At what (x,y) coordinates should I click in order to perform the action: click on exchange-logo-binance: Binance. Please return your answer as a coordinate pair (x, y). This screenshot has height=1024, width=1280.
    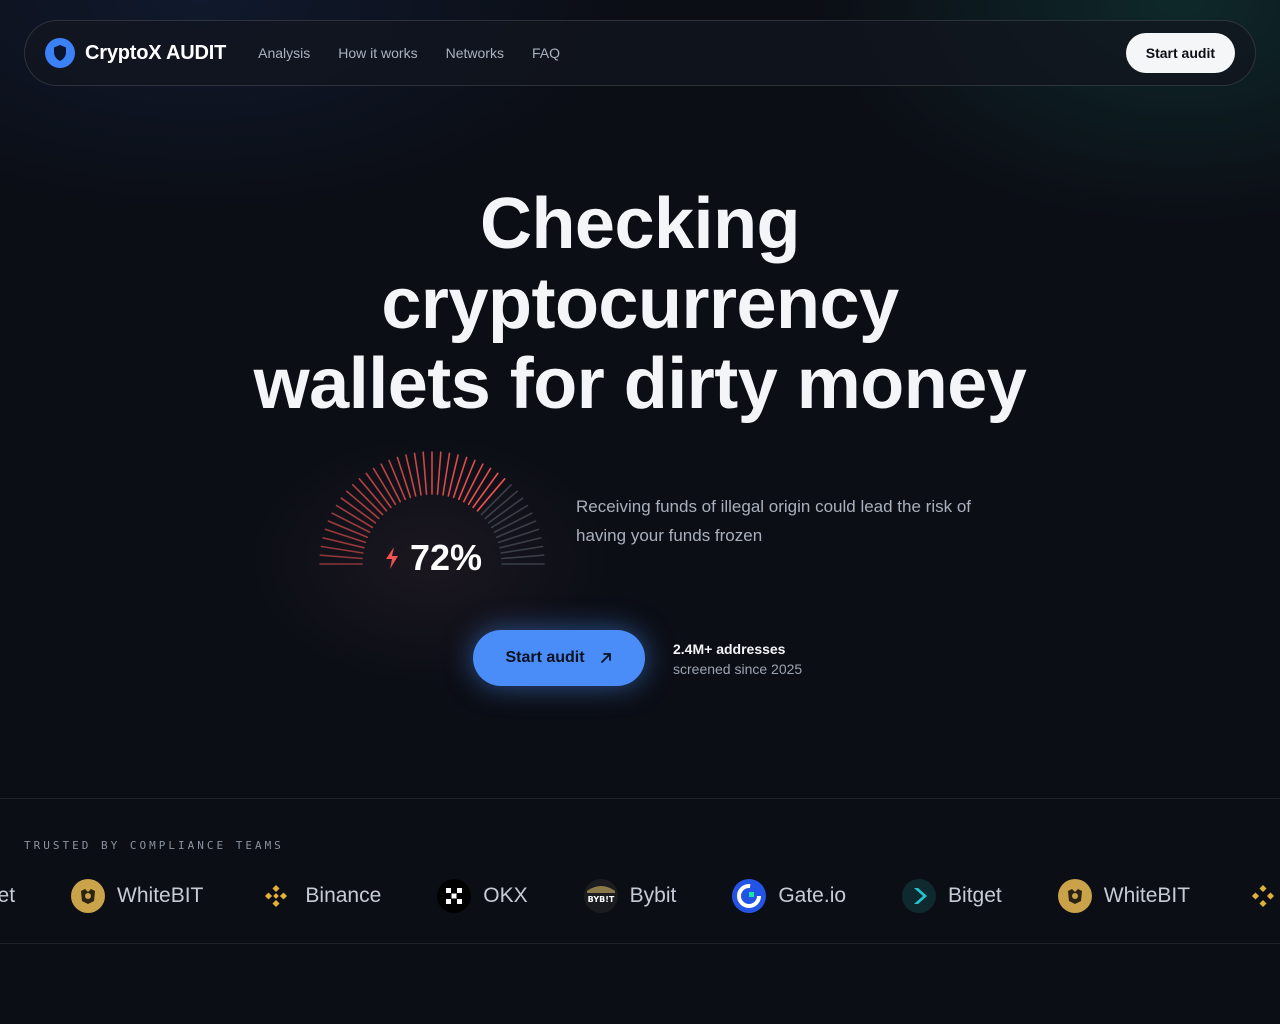
    Looking at the image, I should click on (320, 896).